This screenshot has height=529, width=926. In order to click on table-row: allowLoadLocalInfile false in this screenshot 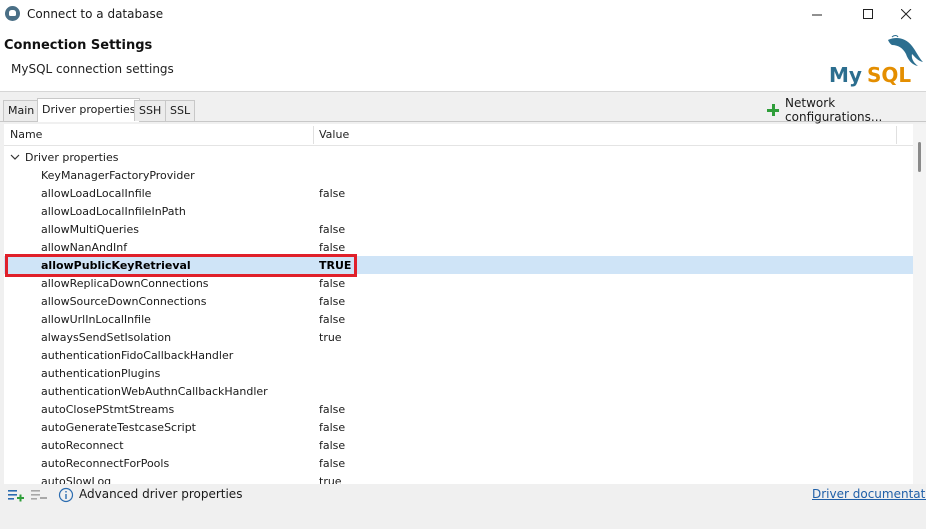, I will do `click(459, 193)`.